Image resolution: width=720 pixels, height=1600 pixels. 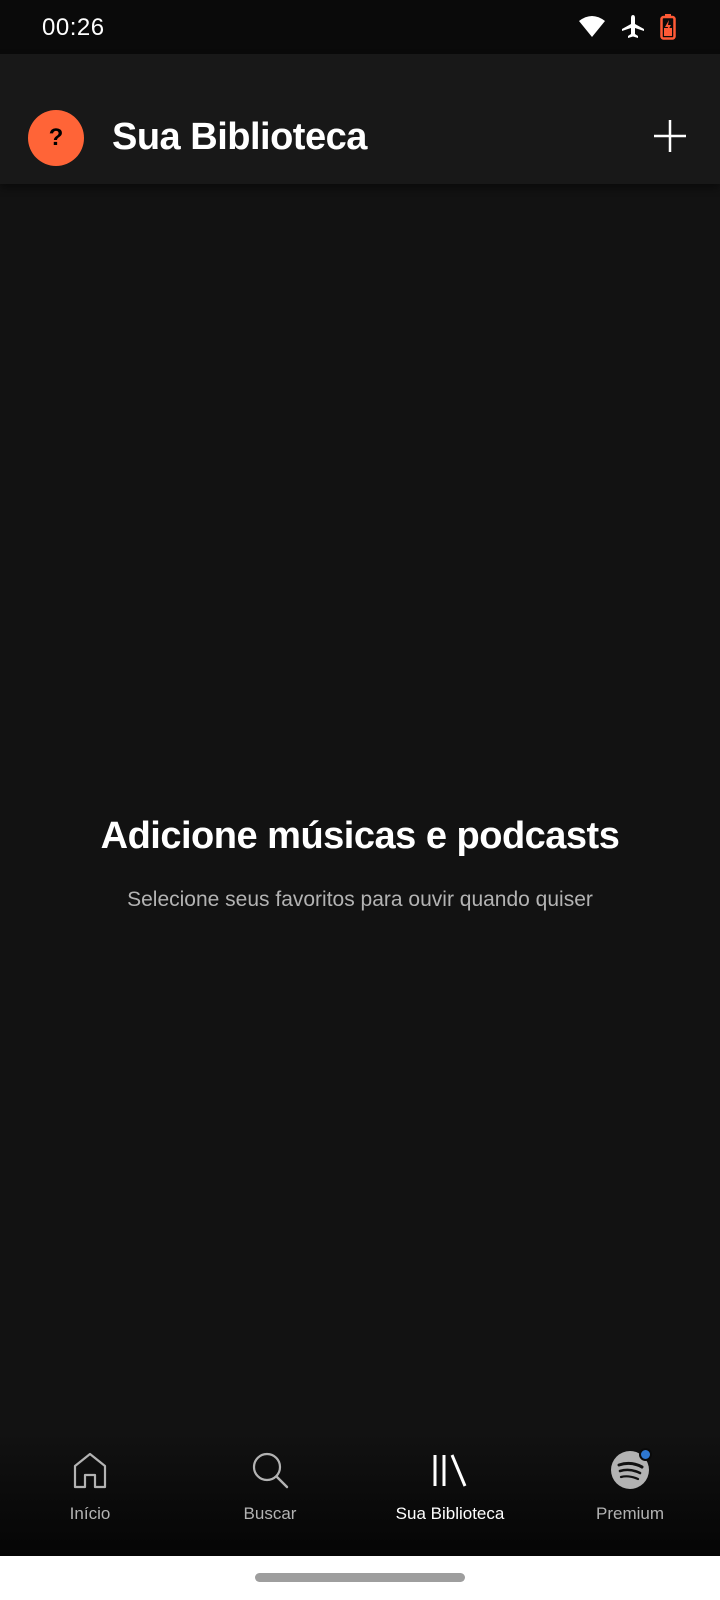 What do you see at coordinates (360, 27) in the screenshot?
I see `status-bar: 00:26` at bounding box center [360, 27].